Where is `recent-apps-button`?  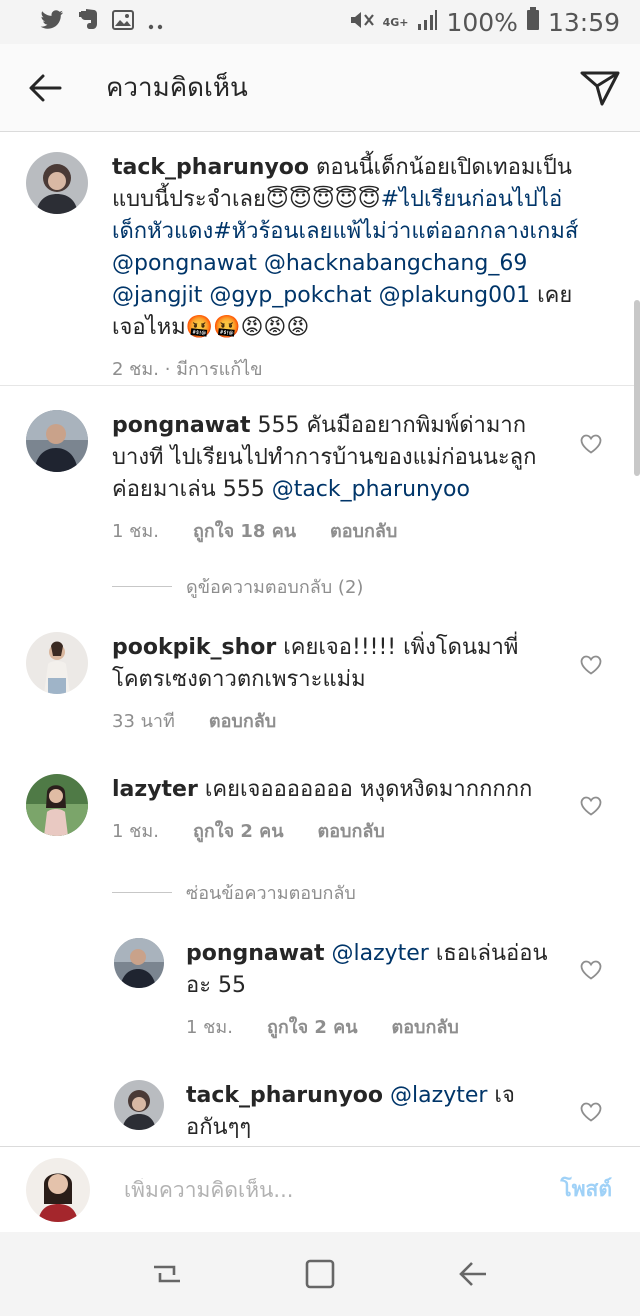
recent-apps-button is located at coordinates (167, 1274).